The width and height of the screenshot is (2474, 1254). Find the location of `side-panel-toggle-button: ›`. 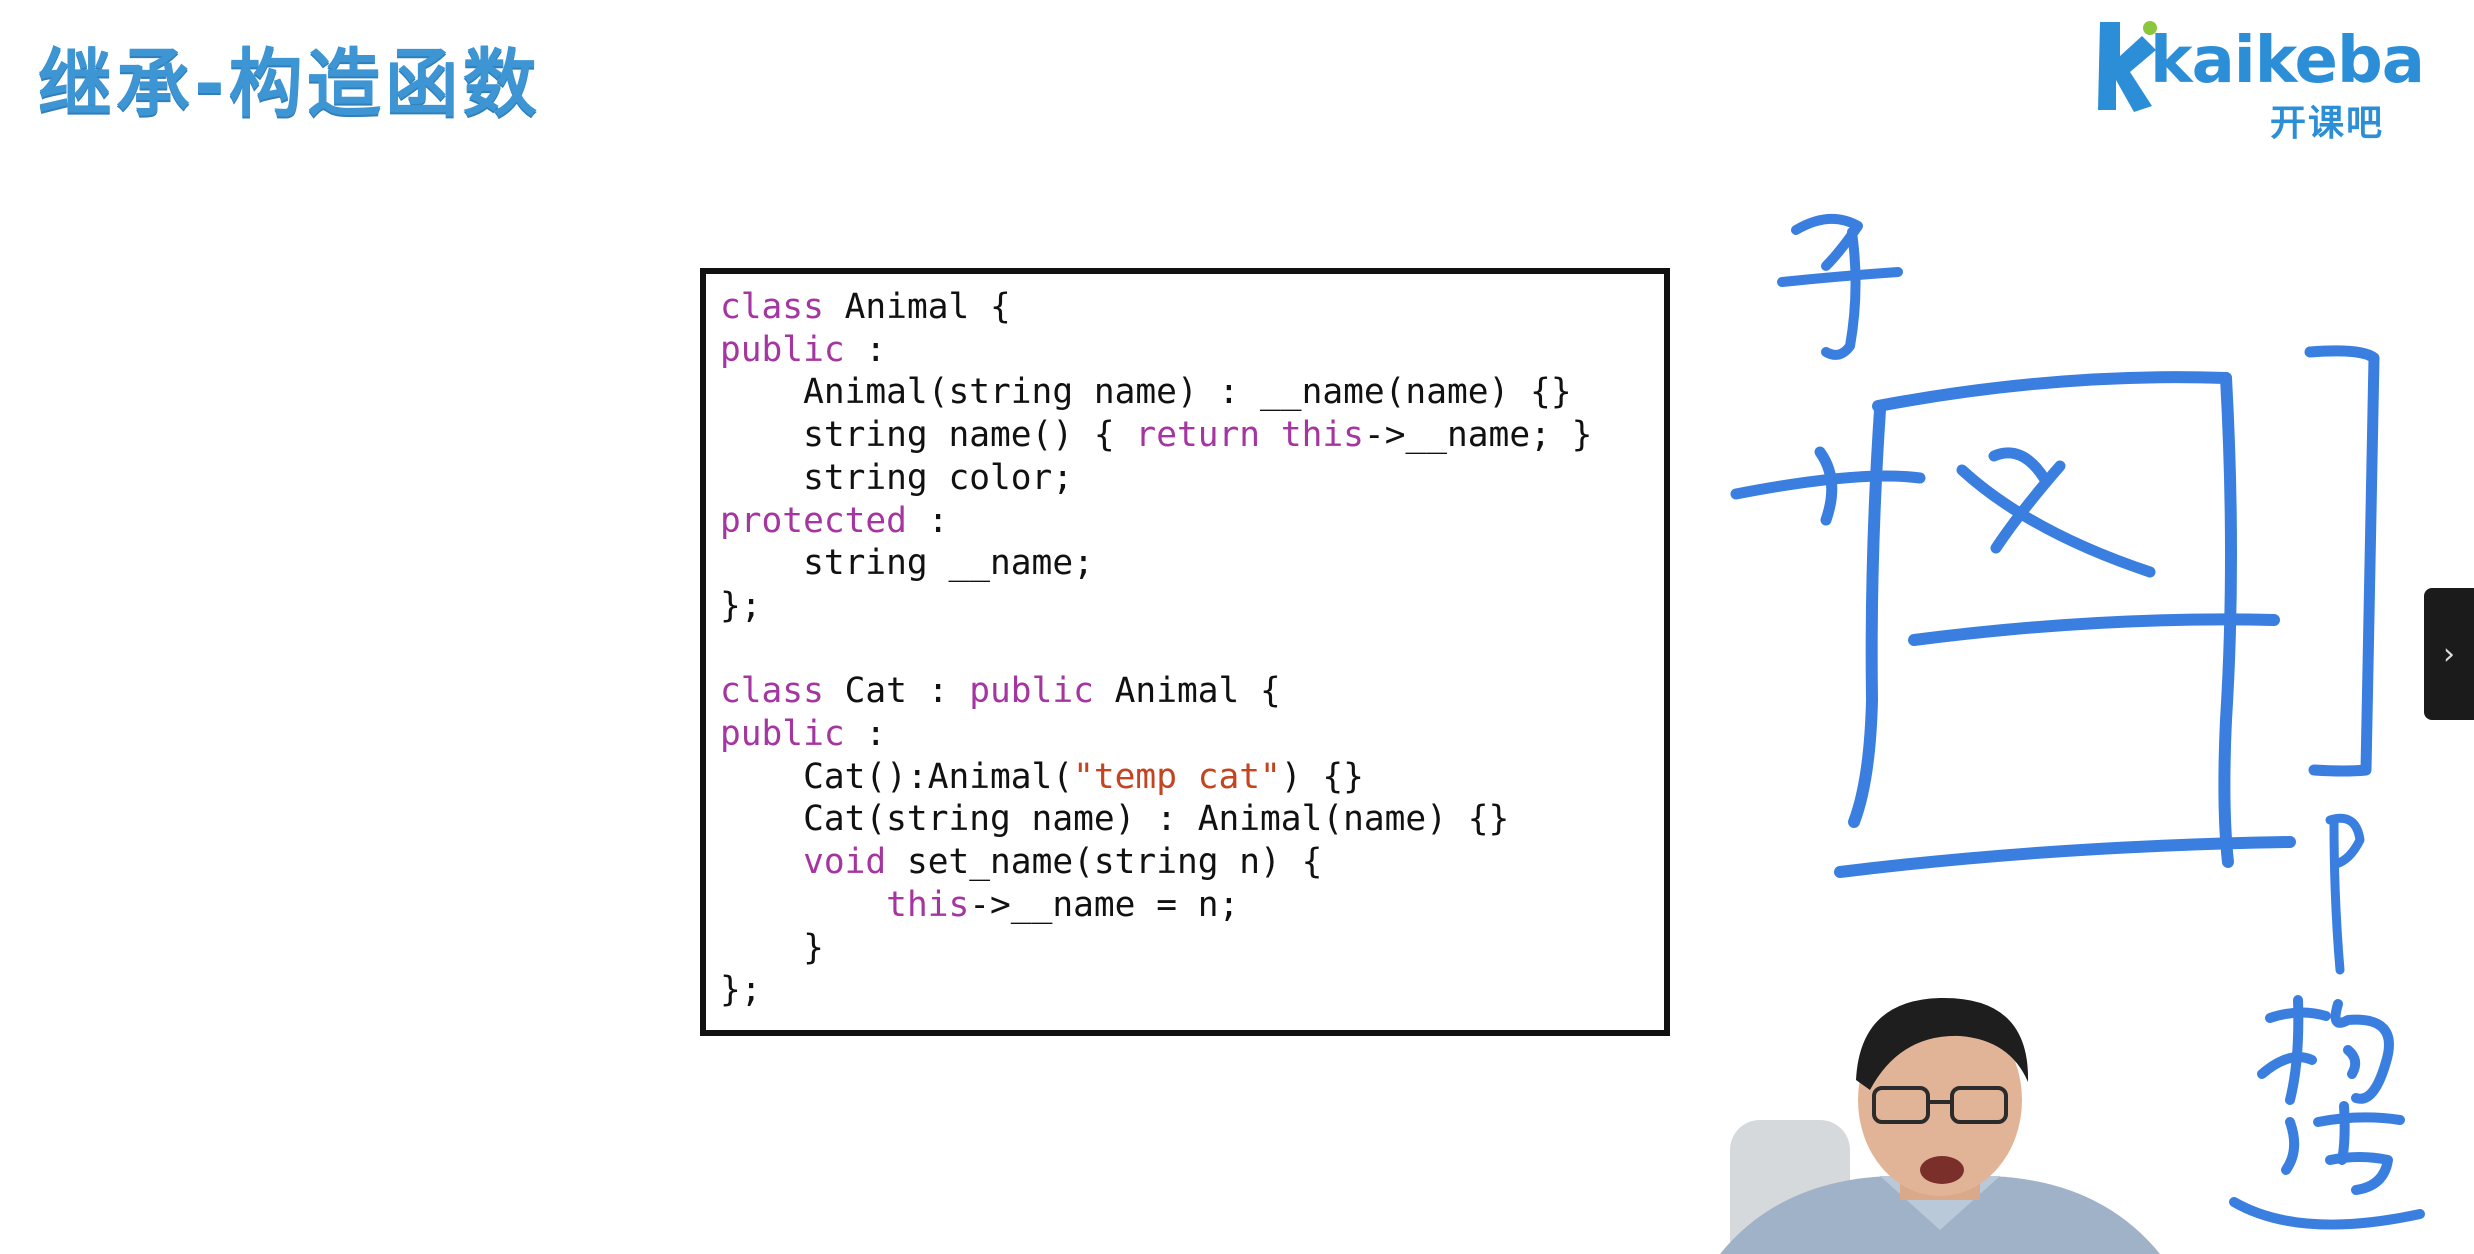

side-panel-toggle-button: › is located at coordinates (2449, 654).